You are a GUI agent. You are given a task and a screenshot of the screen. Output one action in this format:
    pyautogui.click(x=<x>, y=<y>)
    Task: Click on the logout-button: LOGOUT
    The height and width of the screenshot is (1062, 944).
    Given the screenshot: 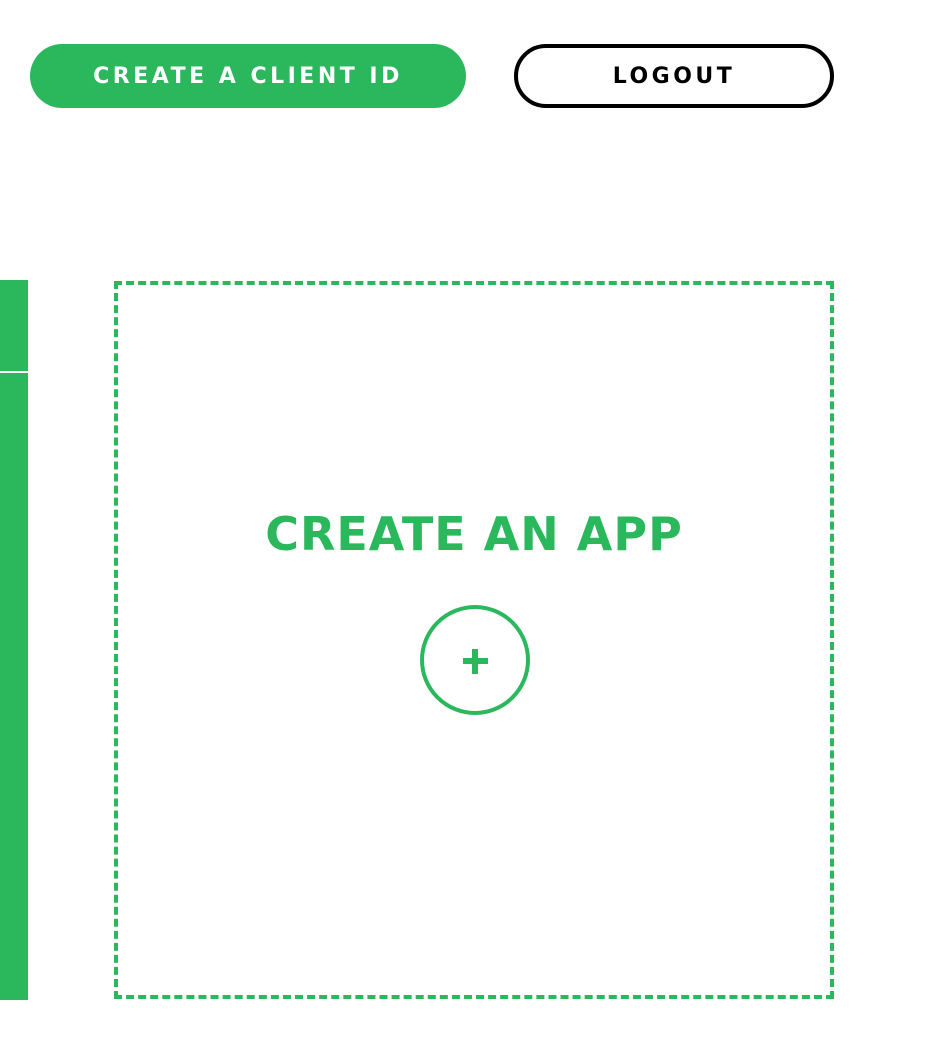 What is the action you would take?
    pyautogui.click(x=674, y=76)
    